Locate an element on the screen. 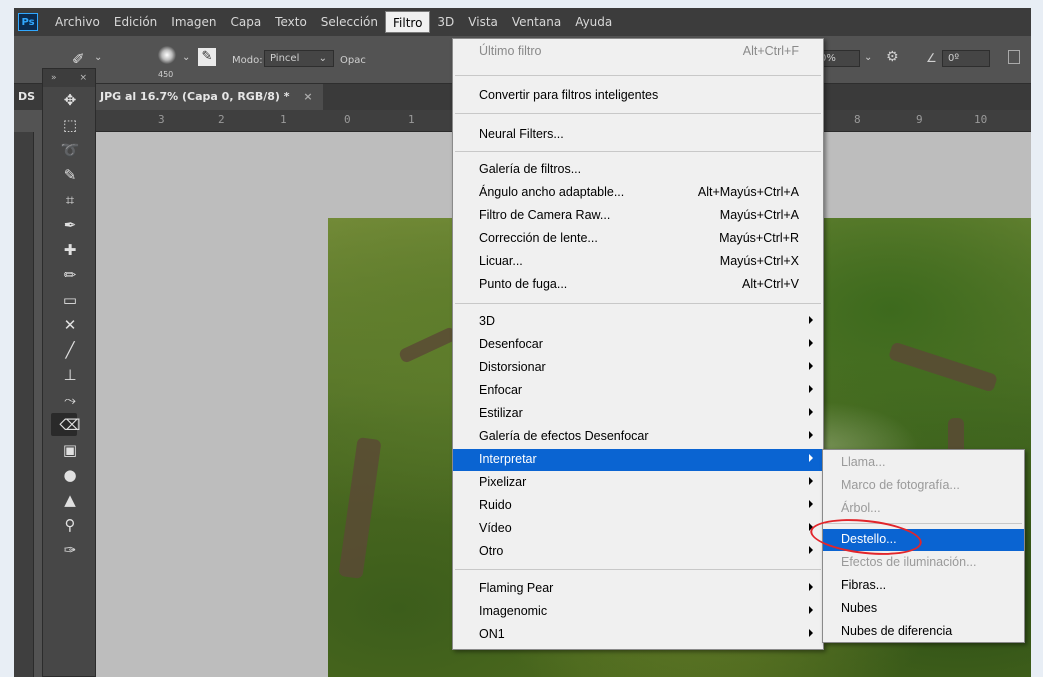  ruler-tick: 3 is located at coordinates (161, 119).